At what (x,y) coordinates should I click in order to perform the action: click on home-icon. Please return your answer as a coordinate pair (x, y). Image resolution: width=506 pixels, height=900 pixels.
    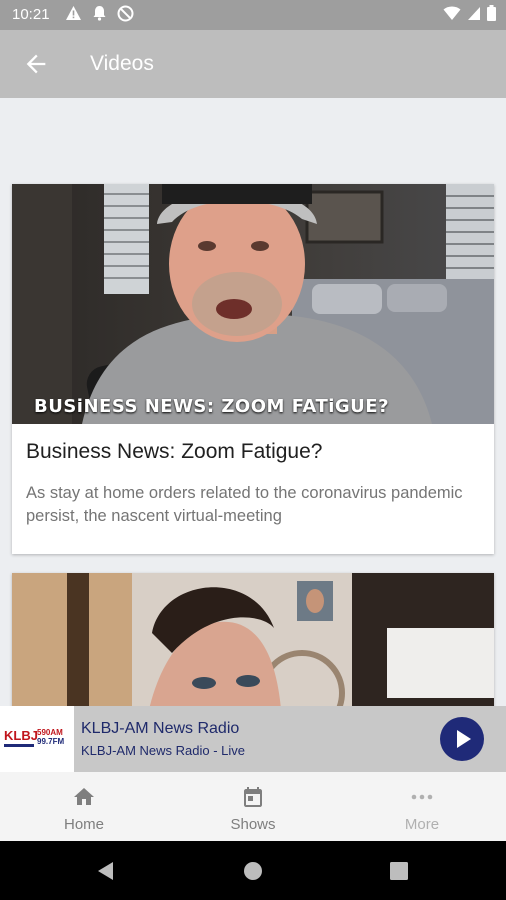
    Looking at the image, I should click on (84, 796).